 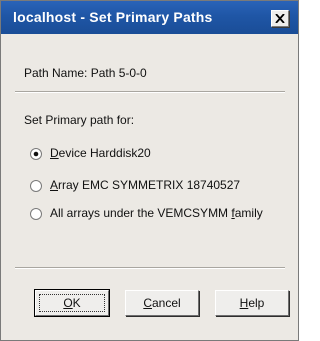 I want to click on cancel-button: Cancel, so click(x=162, y=303).